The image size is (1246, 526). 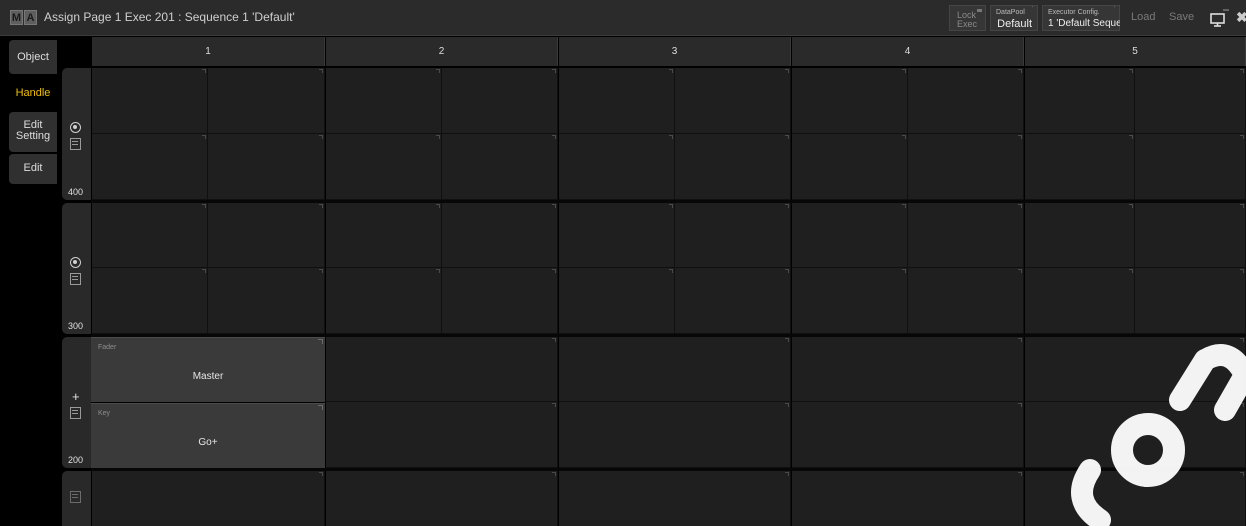 What do you see at coordinates (1014, 24) in the screenshot?
I see `datapool-value: Default` at bounding box center [1014, 24].